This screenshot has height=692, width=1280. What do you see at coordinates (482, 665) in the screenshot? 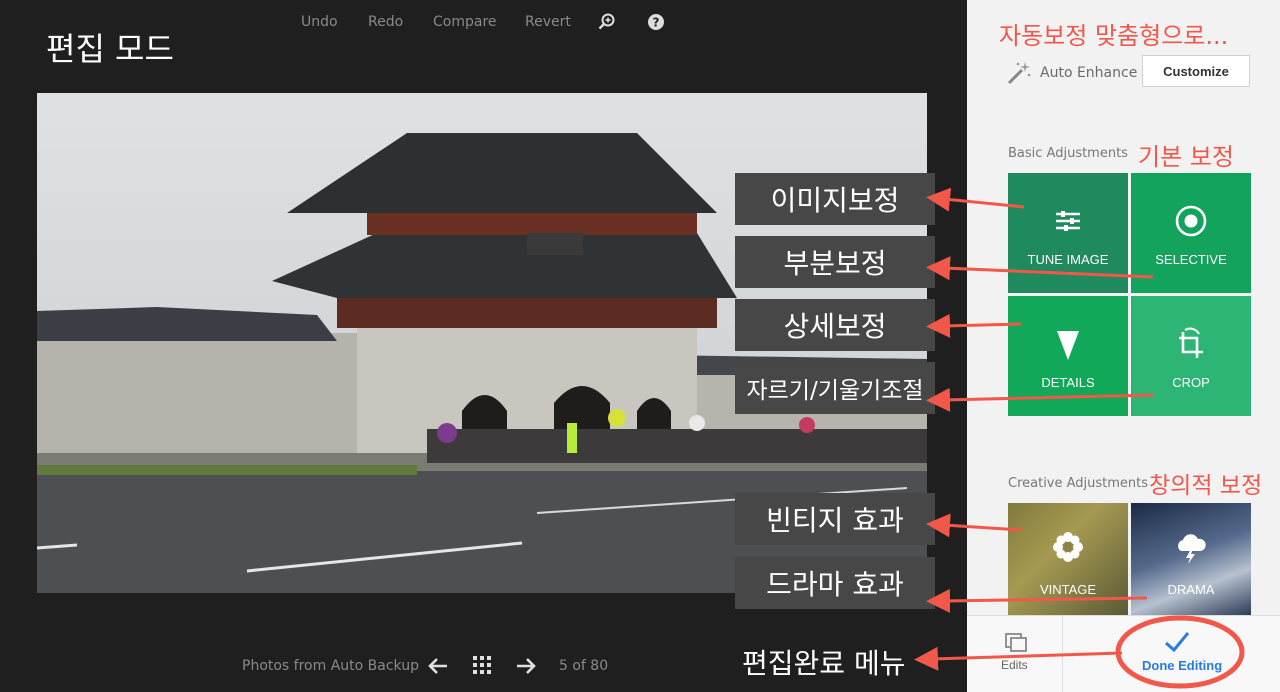
I see `grid-icon` at bounding box center [482, 665].